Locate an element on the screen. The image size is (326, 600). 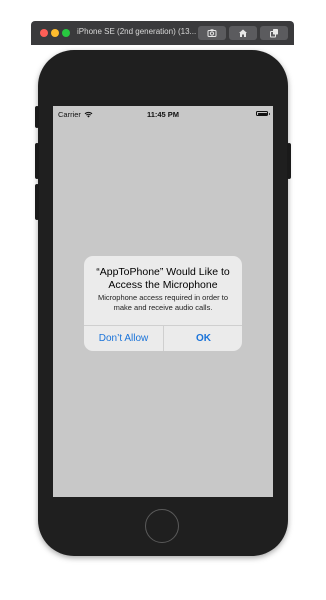
battery-level is located at coordinates (262, 113).